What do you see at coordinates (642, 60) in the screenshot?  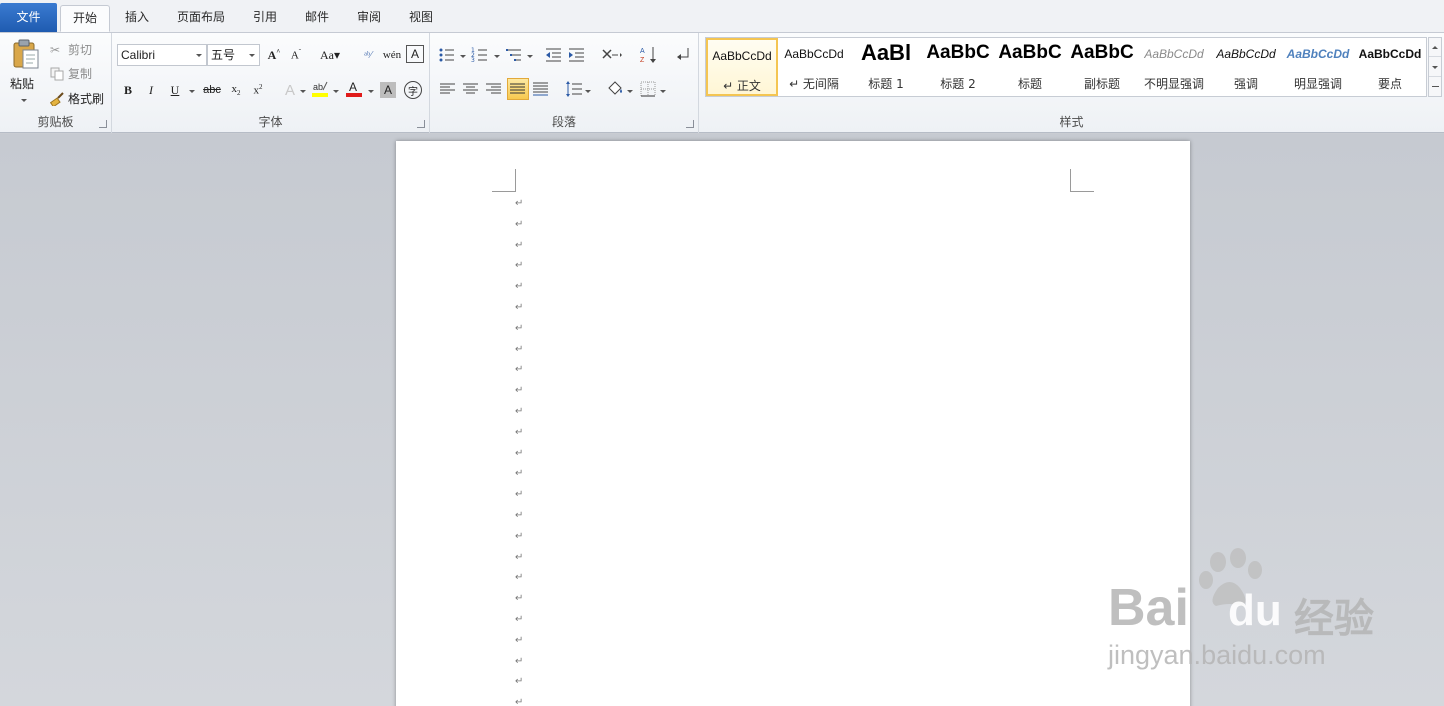 I see `svg-text: Z` at bounding box center [642, 60].